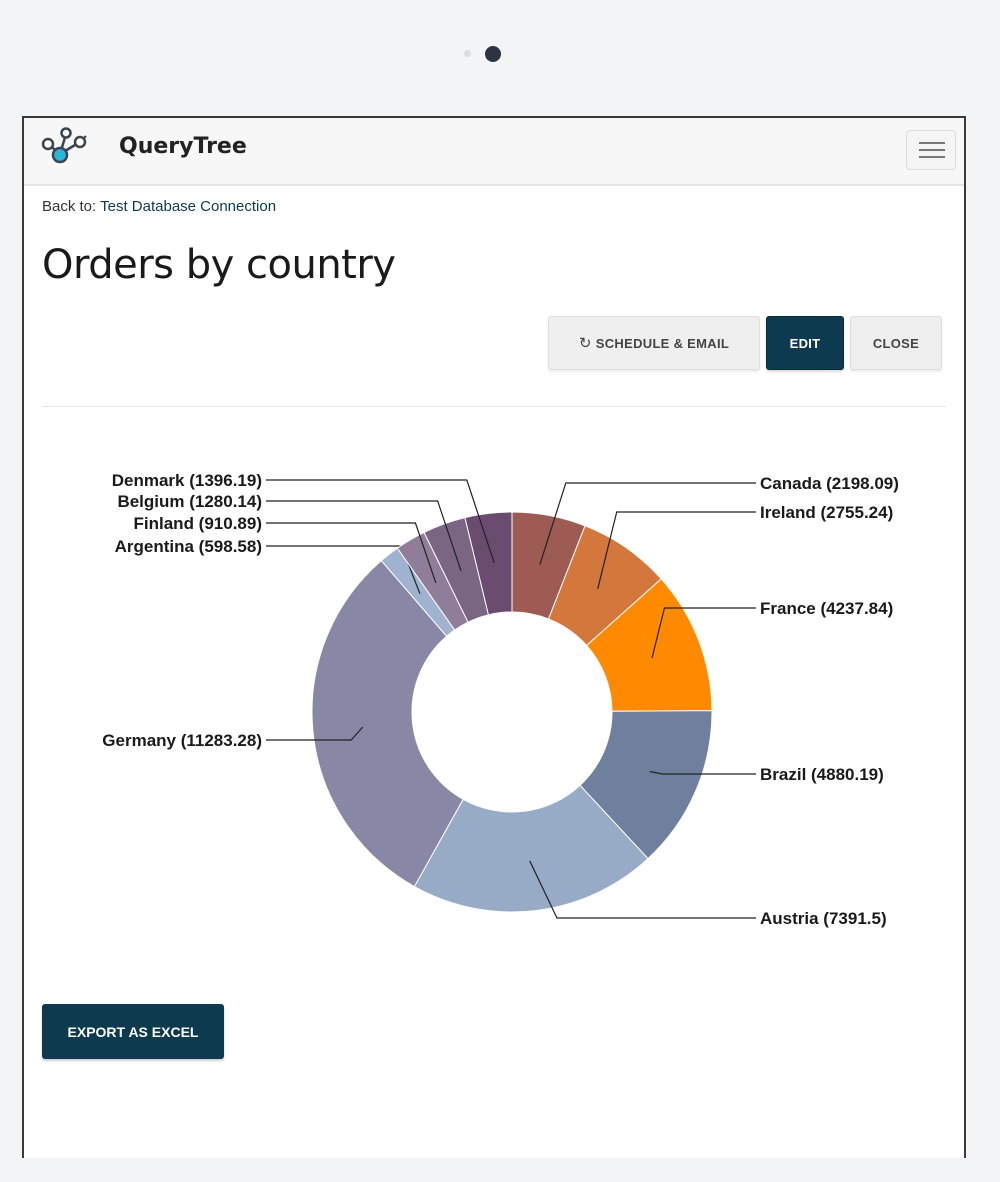 This screenshot has height=1182, width=1000. Describe the element at coordinates (66, 146) in the screenshot. I see `molecule-logo-icon` at that location.